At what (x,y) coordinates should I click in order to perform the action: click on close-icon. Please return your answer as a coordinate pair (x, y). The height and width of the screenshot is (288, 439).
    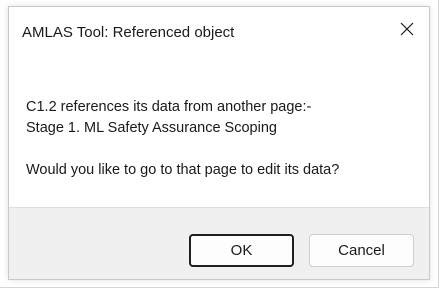
    Looking at the image, I should click on (407, 29).